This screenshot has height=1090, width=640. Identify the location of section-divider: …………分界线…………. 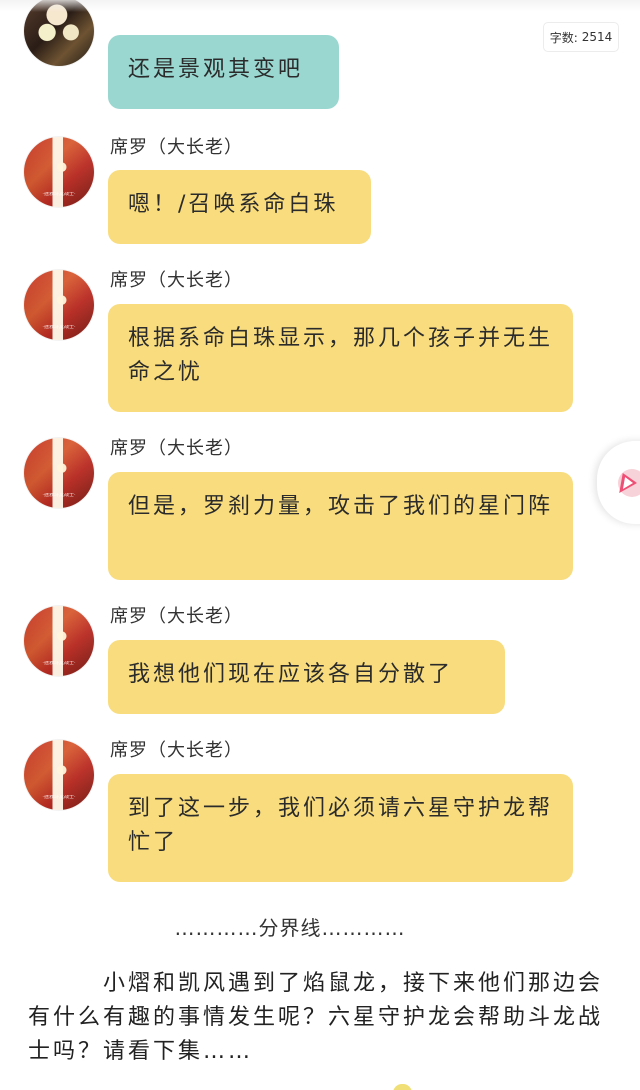
(290, 927).